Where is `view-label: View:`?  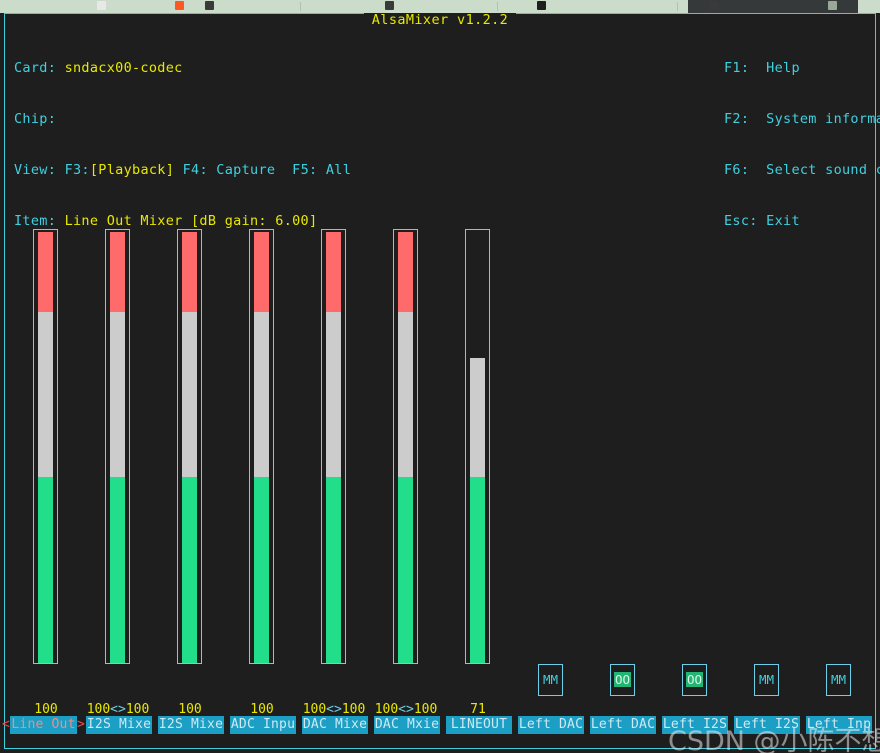
view-label: View: is located at coordinates (35, 170).